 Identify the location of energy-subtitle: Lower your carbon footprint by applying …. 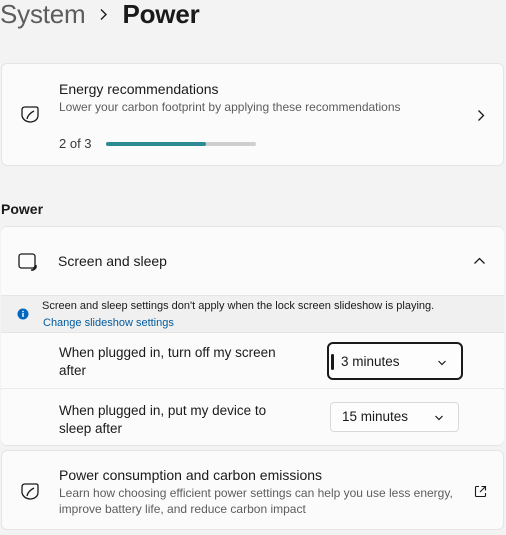
(230, 107).